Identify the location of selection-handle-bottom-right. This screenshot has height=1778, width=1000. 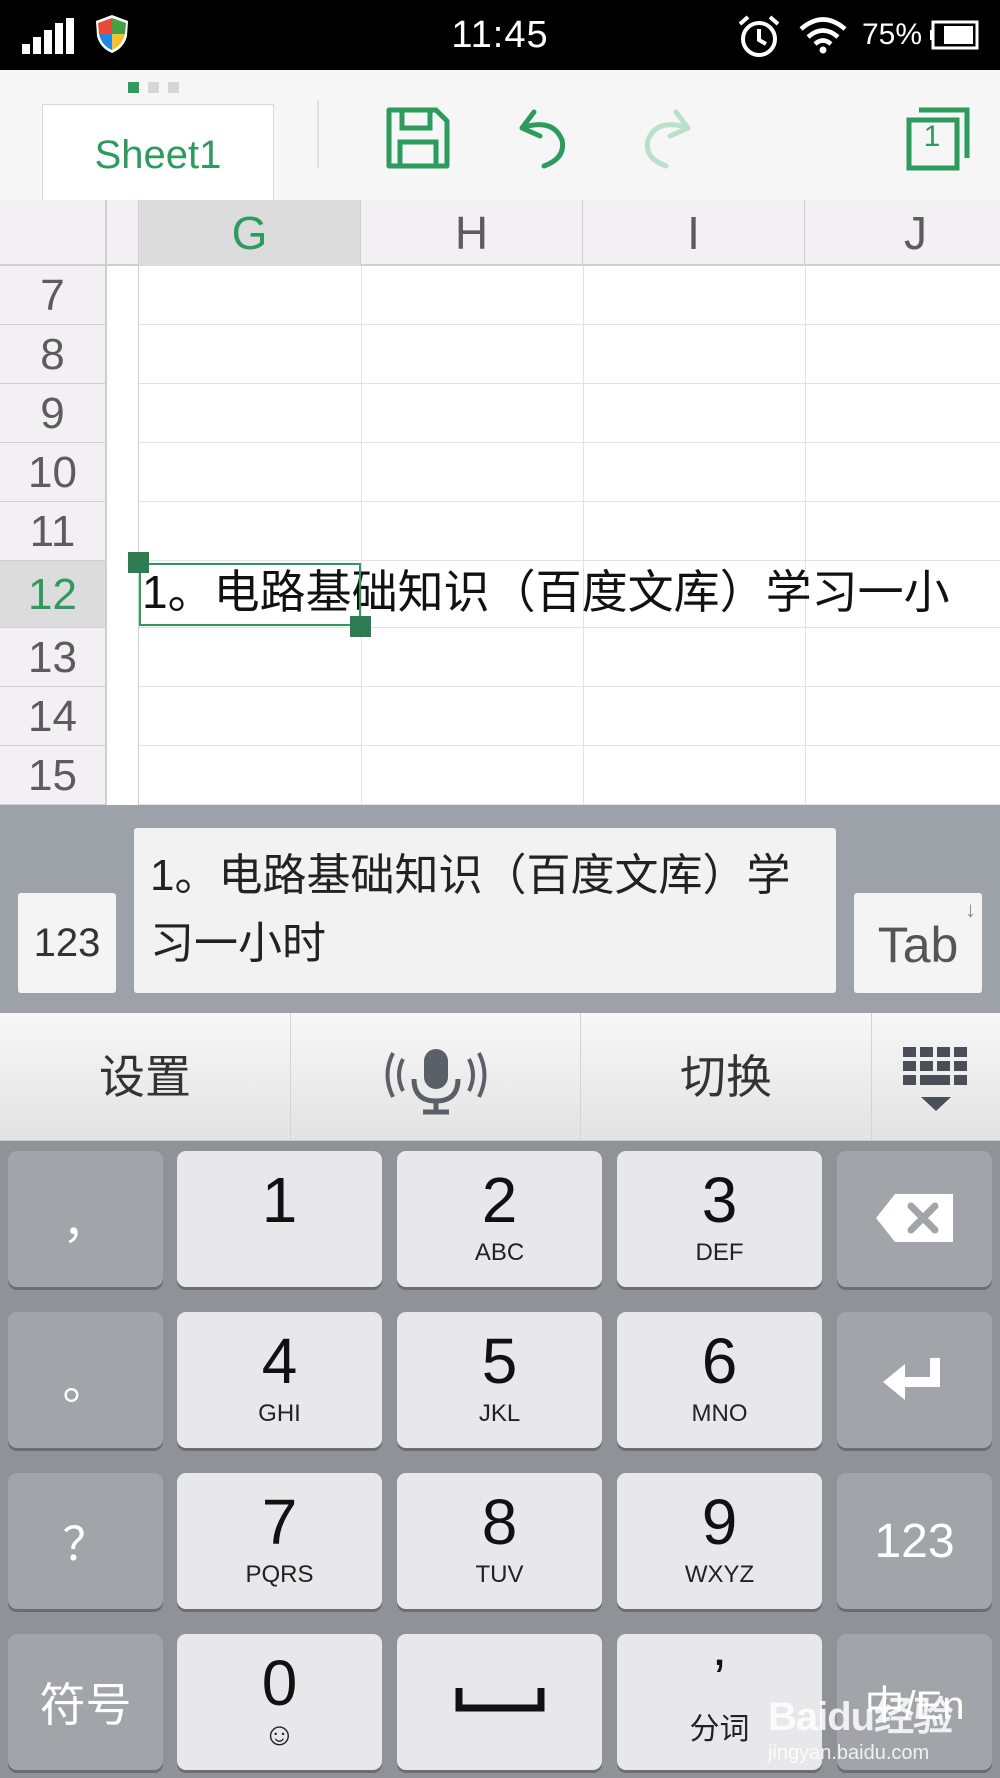
(360, 626).